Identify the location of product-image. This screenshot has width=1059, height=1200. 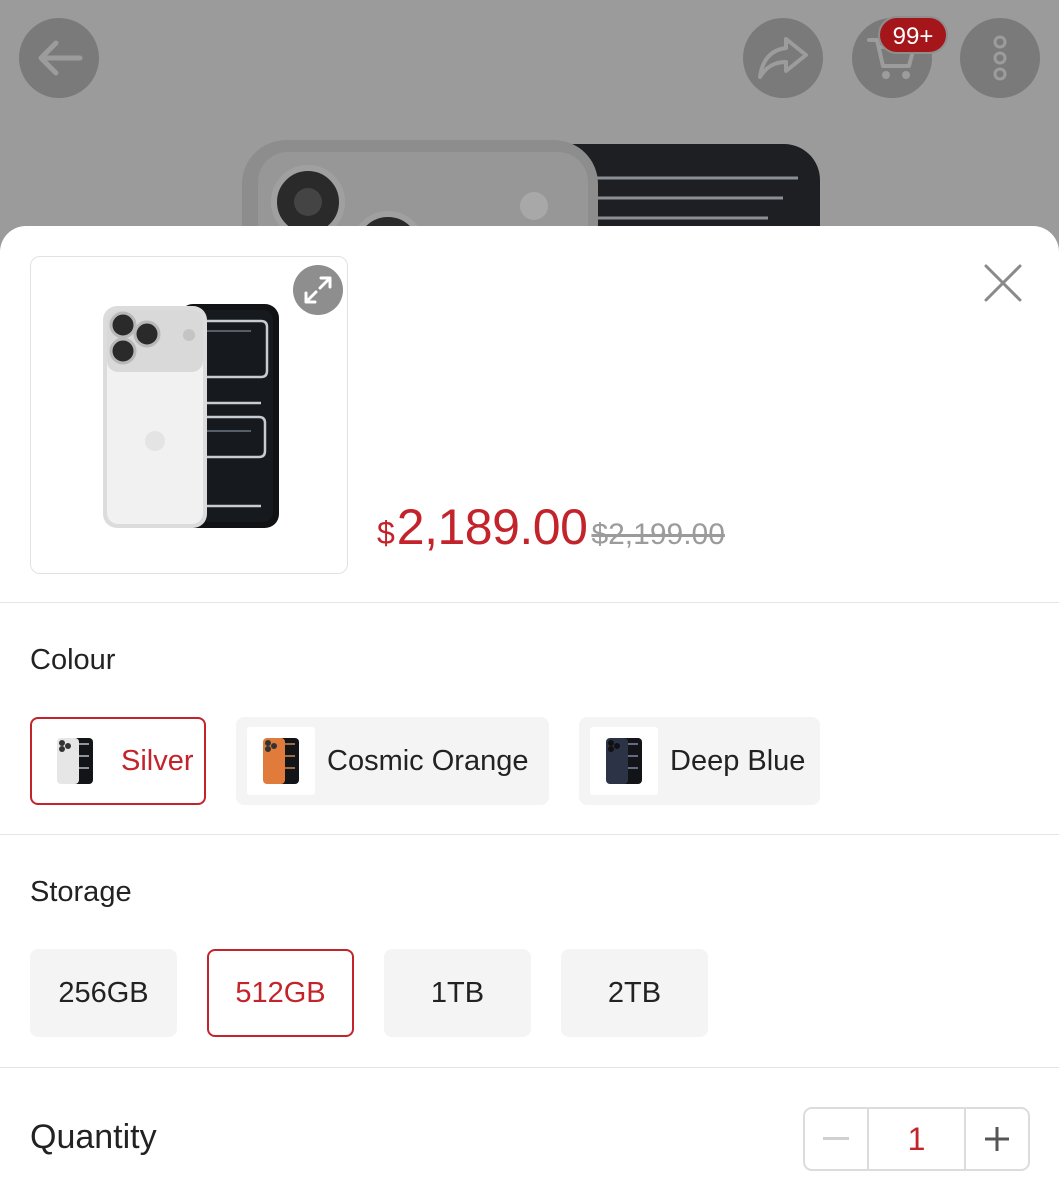
(191, 416).